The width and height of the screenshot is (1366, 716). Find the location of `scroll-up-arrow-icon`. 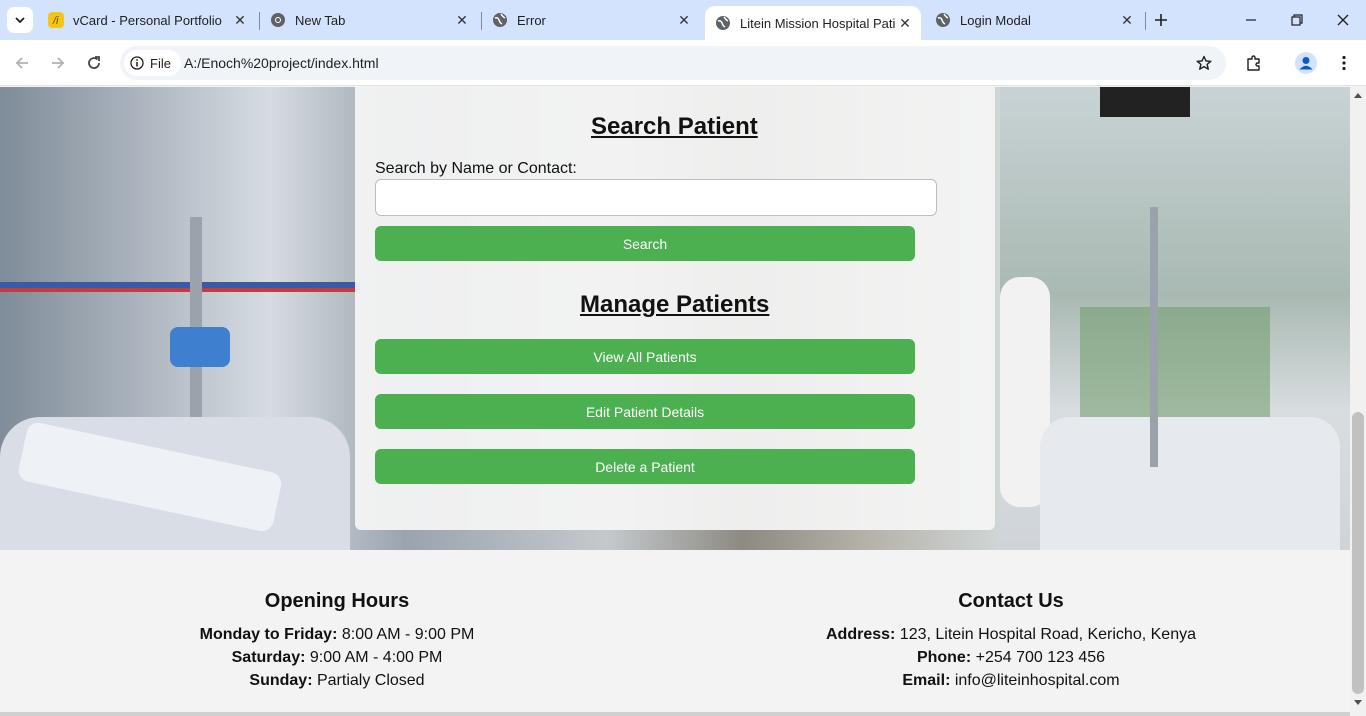

scroll-up-arrow-icon is located at coordinates (1358, 95).